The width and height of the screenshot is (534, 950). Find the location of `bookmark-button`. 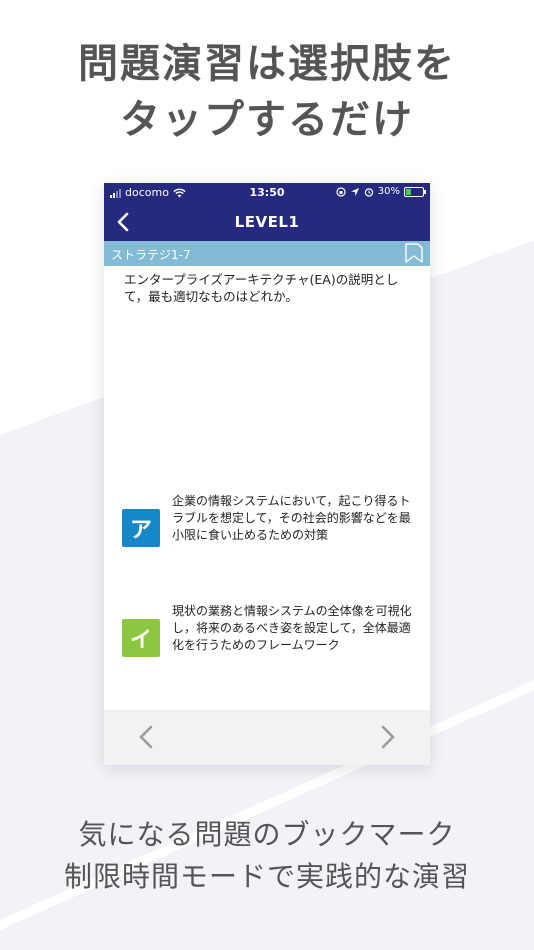

bookmark-button is located at coordinates (414, 253).